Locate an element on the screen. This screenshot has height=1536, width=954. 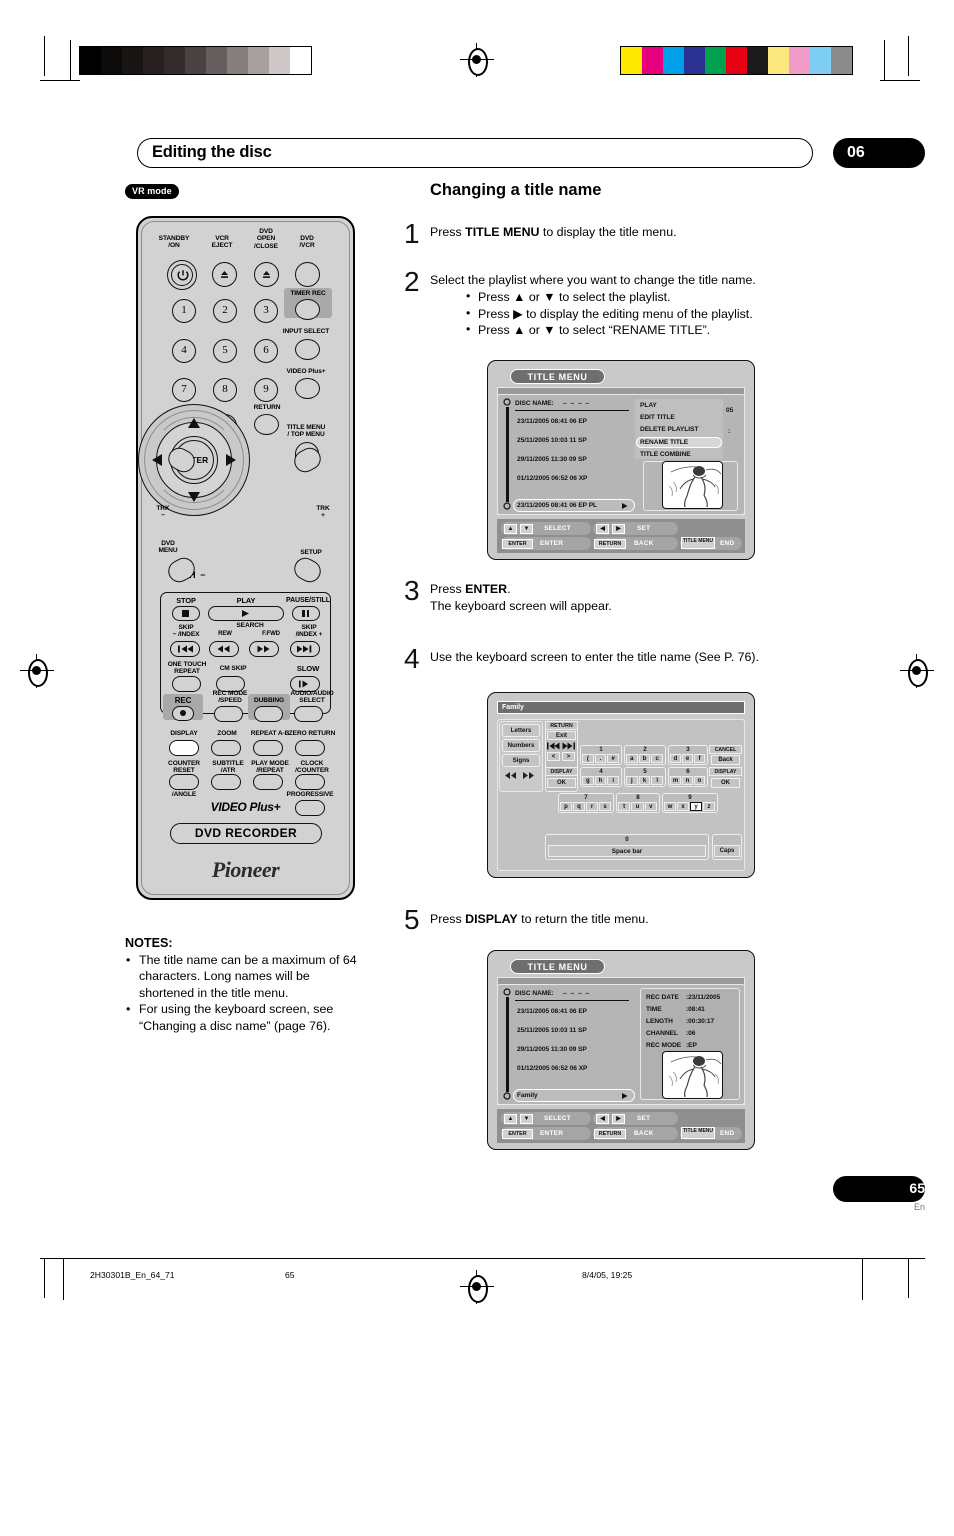
kb-key-o: o is located at coordinates (699, 780).